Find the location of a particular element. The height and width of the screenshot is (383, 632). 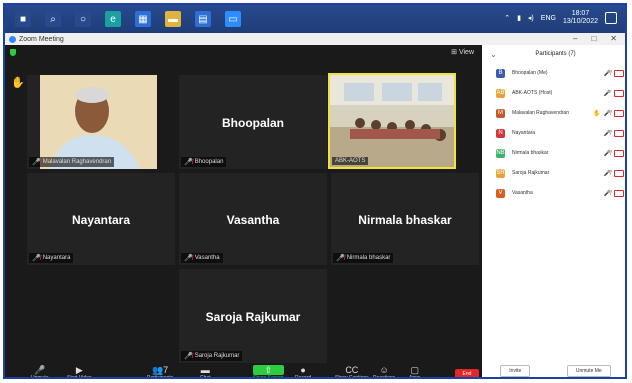

toolbar-reactions-button: ☺ Reactions is located at coordinates (384, 371).